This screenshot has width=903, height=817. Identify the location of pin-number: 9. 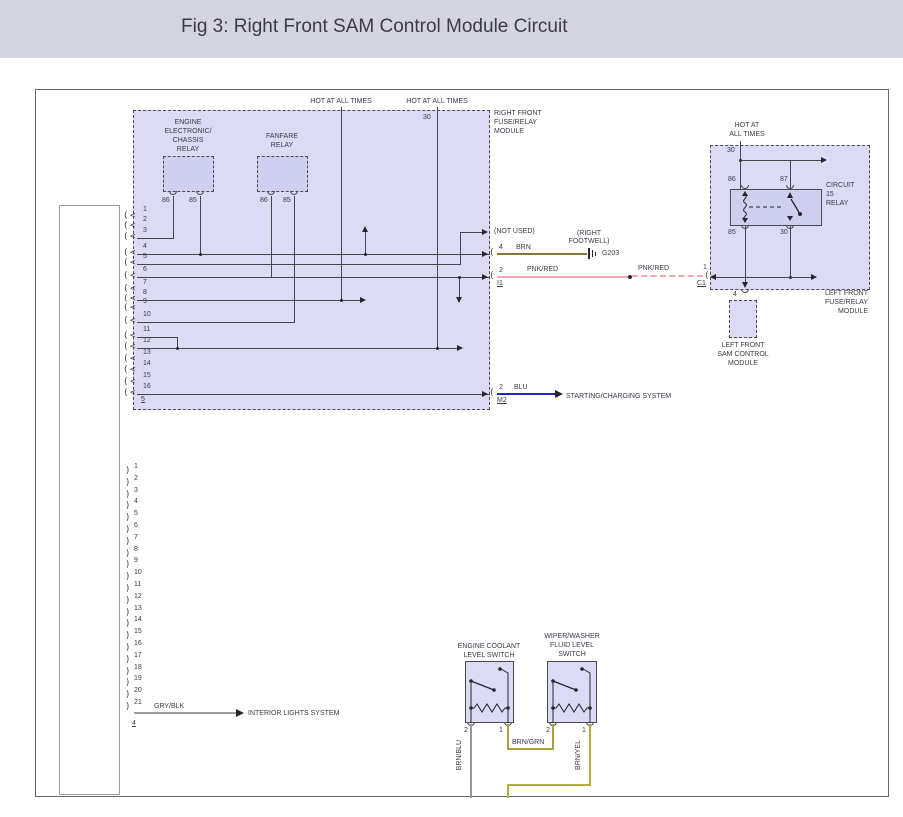
(145, 301).